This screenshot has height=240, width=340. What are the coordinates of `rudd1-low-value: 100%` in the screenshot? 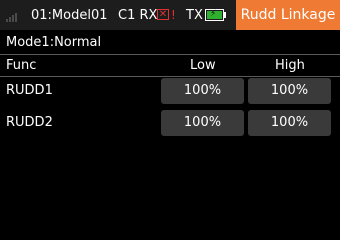 It's located at (202, 91).